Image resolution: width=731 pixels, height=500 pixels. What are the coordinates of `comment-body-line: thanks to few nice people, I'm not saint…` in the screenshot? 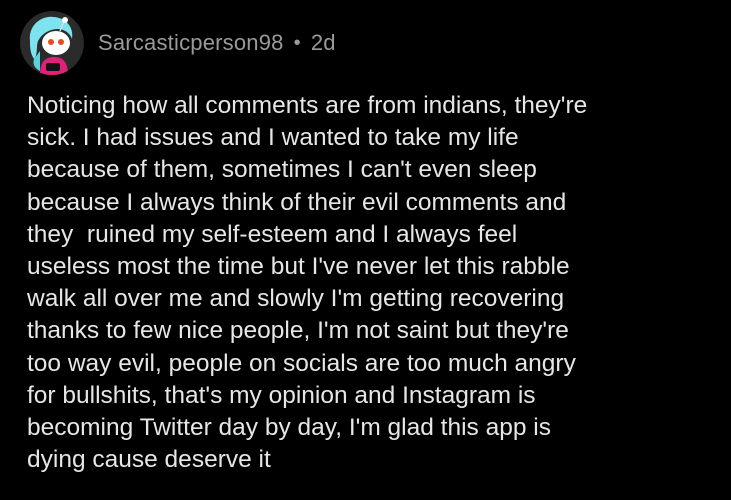 It's located at (298, 331).